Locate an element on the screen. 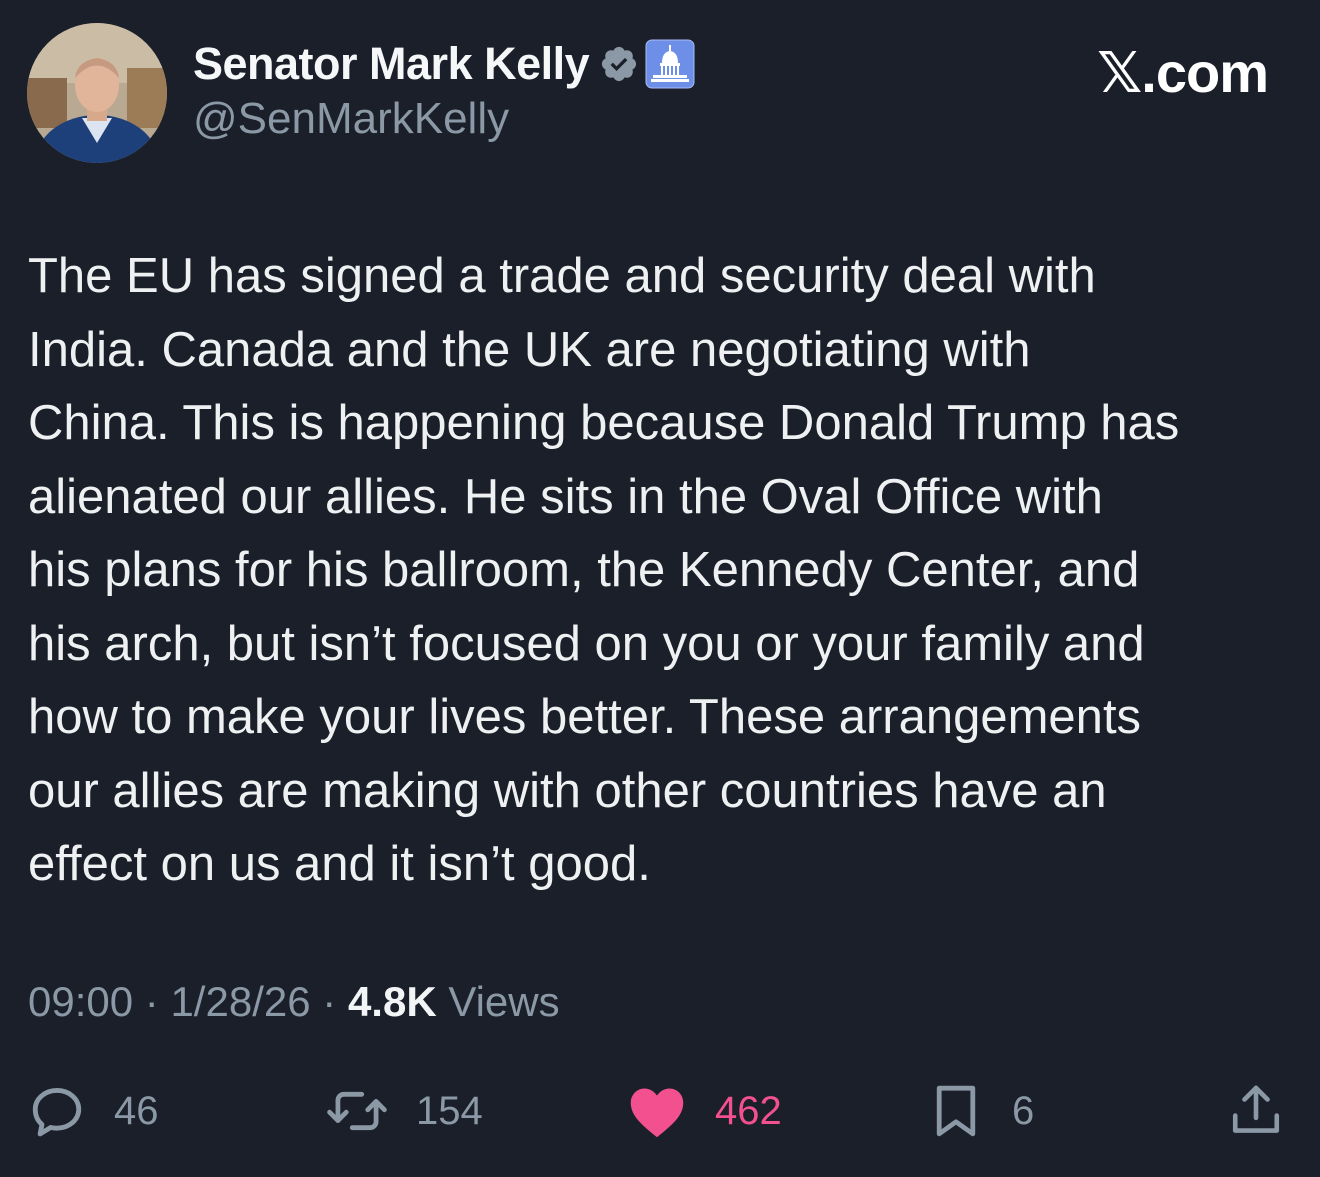 The image size is (1320, 1177). repost-icon is located at coordinates (357, 1111).